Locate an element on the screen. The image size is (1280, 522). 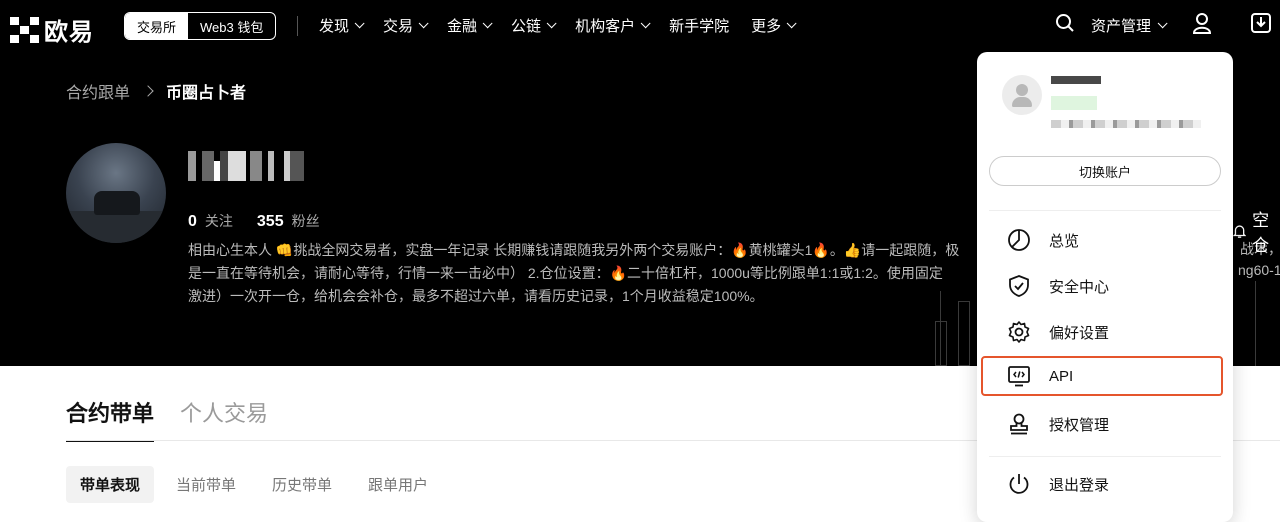
api-monitor-icon is located at coordinates (1019, 376).